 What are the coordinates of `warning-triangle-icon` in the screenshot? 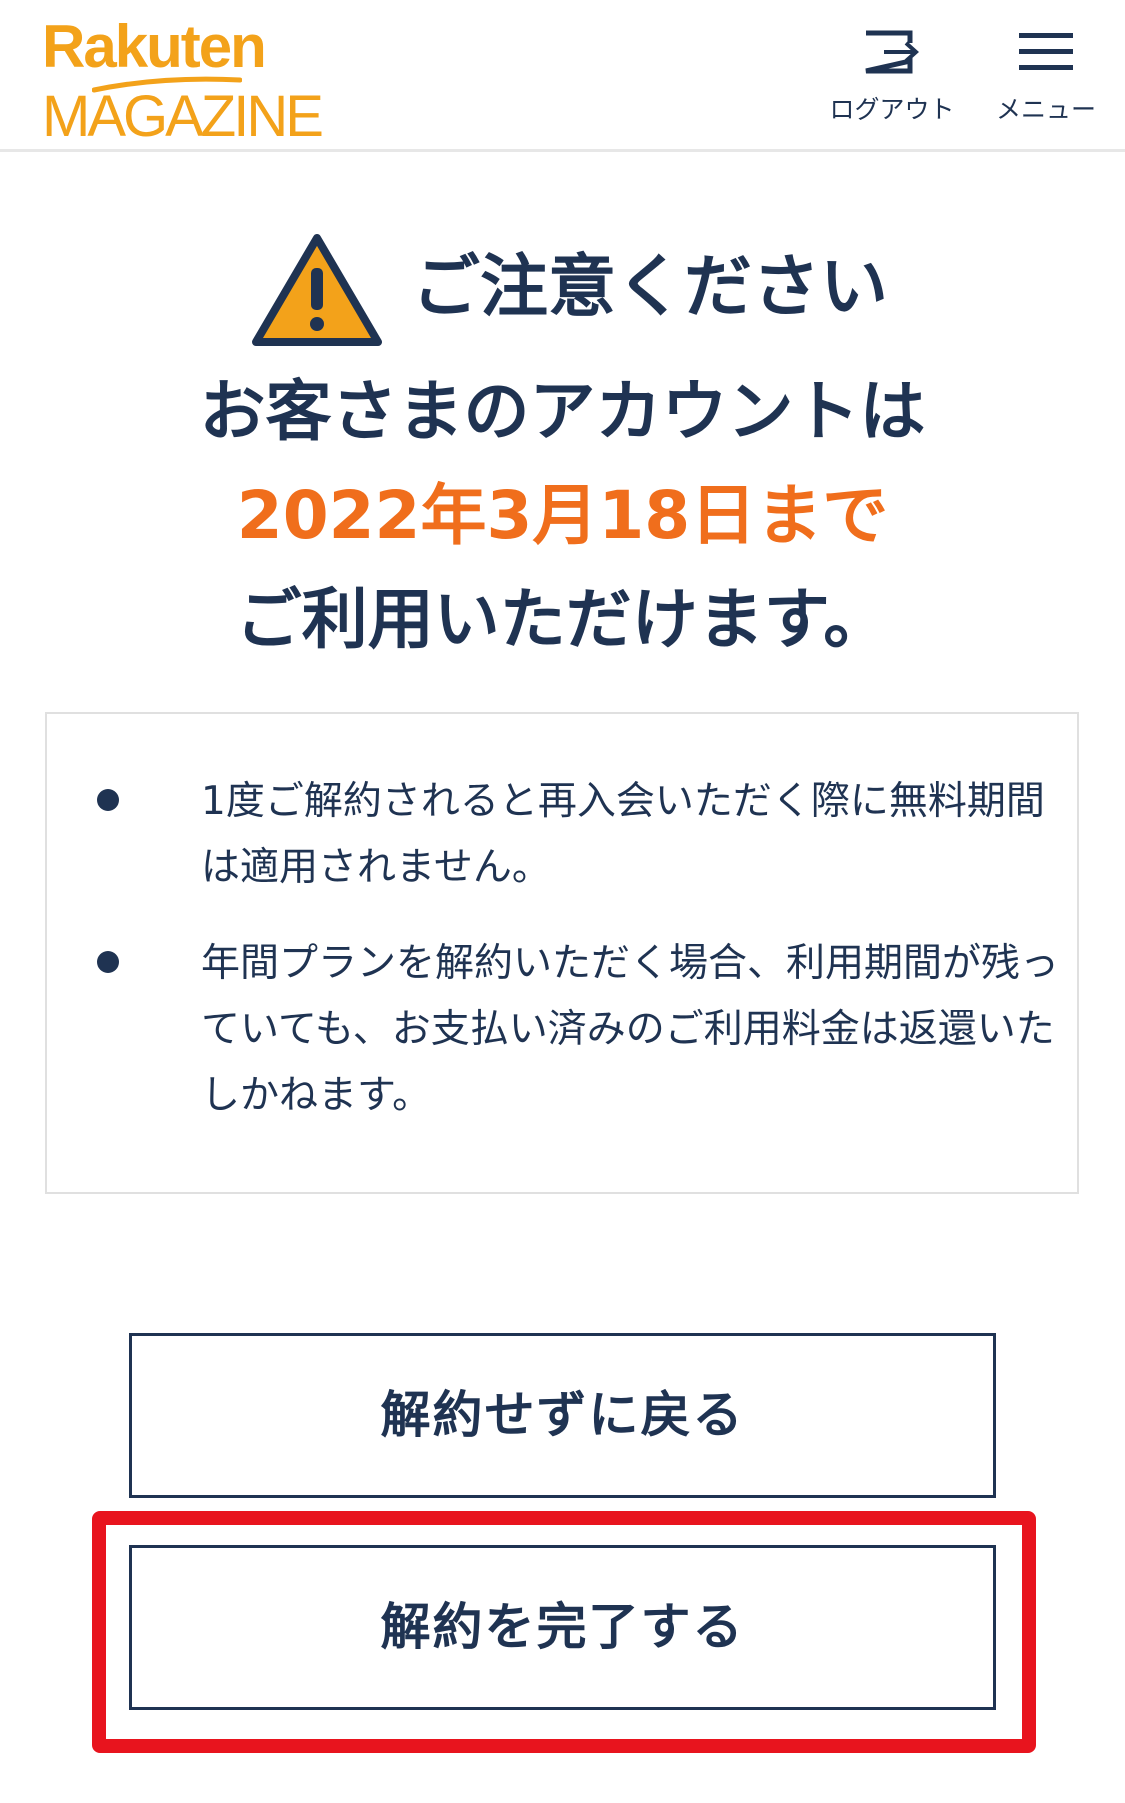 It's located at (317, 290).